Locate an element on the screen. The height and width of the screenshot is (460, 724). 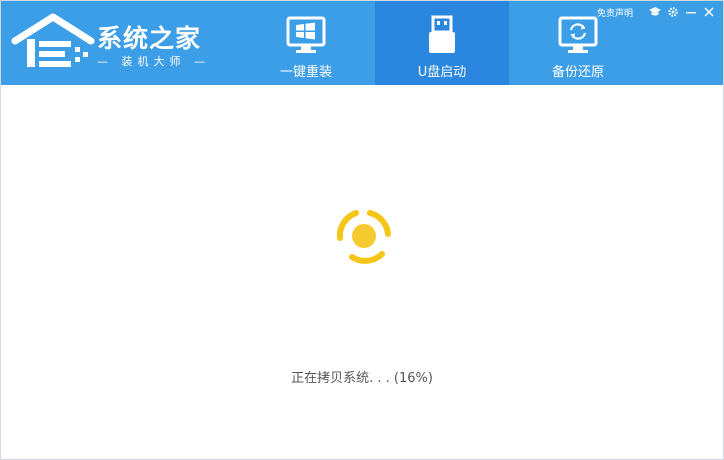
logo: 系统之家 — 装机大师 — is located at coordinates (116, 44).